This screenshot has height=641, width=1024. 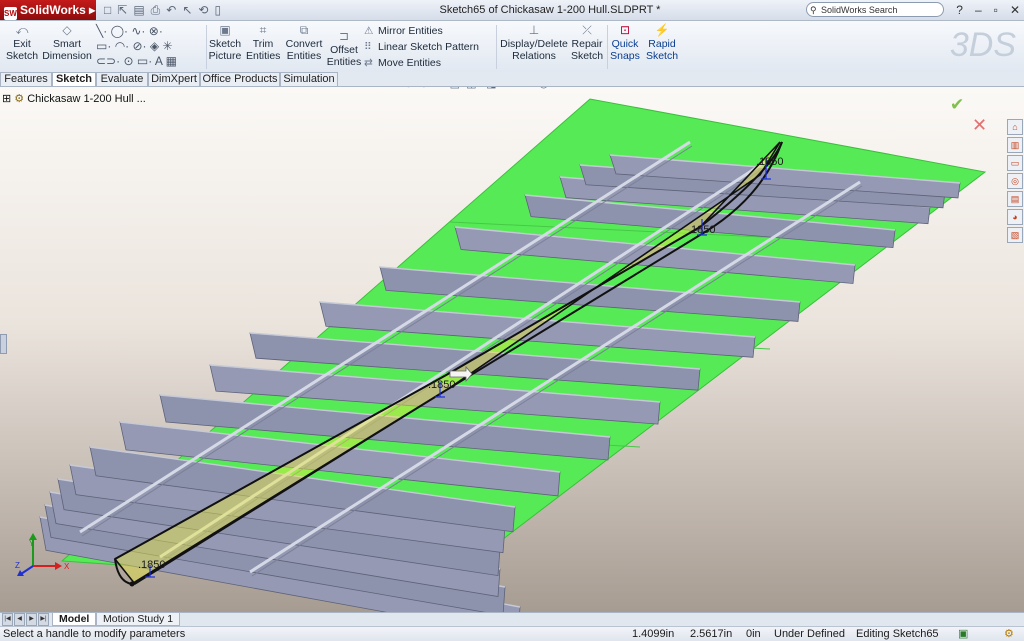 What do you see at coordinates (48, 10) in the screenshot?
I see `solidworks-logo: SW SolidWorks ▸` at bounding box center [48, 10].